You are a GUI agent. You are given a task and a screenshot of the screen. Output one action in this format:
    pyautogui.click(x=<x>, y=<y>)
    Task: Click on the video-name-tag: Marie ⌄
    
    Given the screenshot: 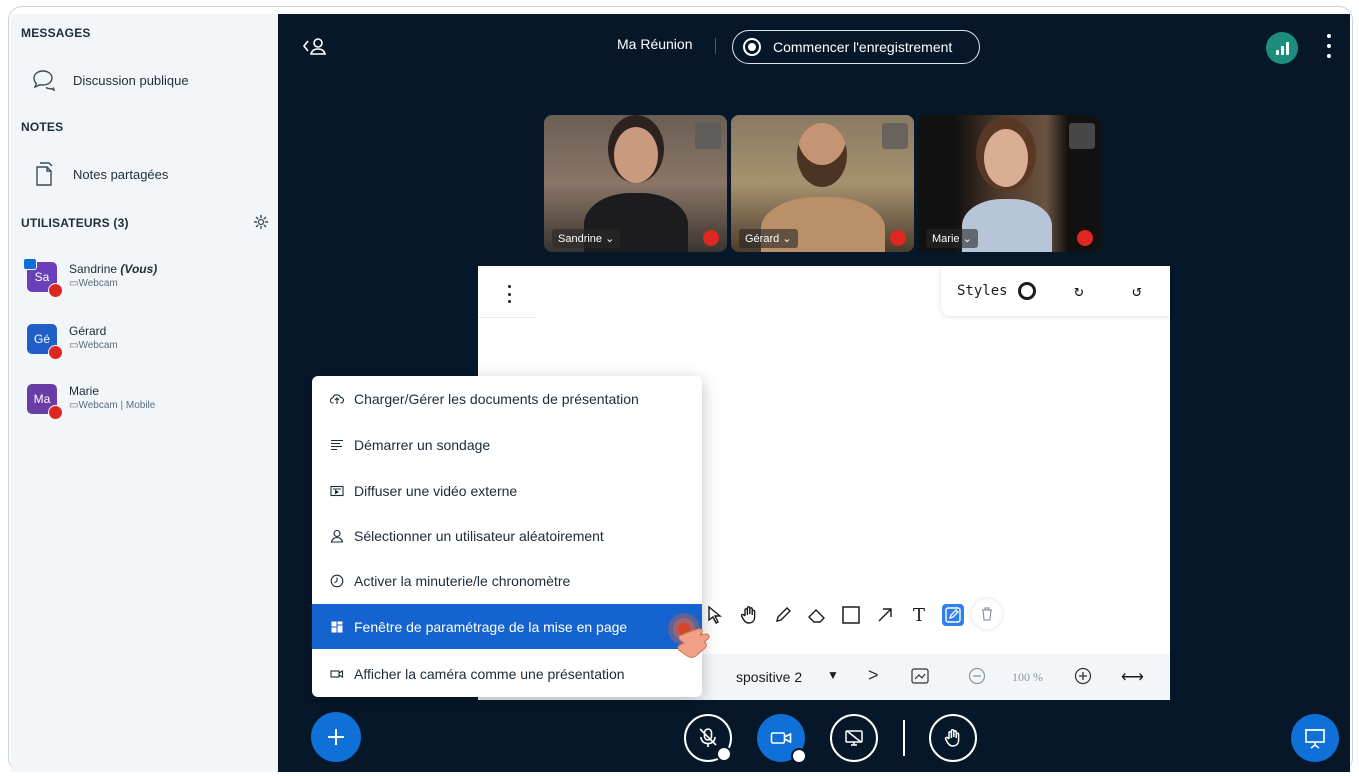 What is the action you would take?
    pyautogui.click(x=952, y=238)
    